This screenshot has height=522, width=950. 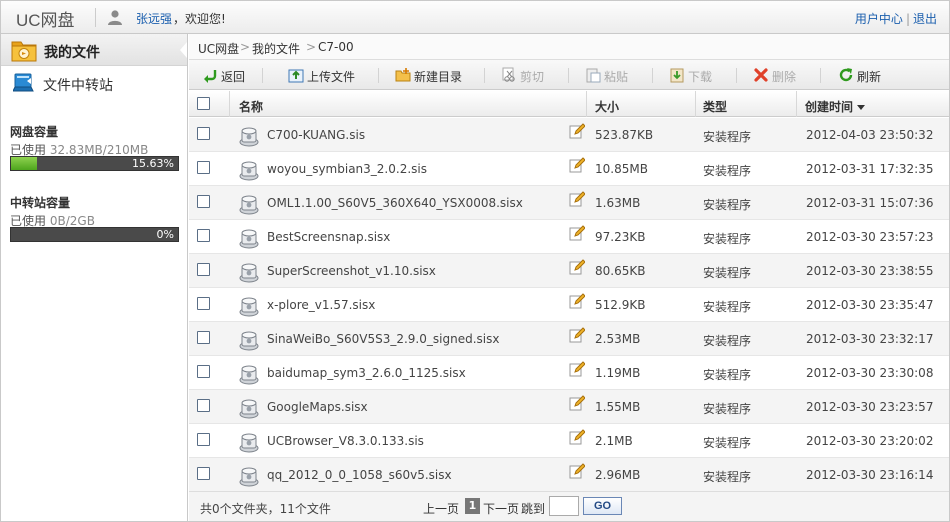 What do you see at coordinates (218, 48) in the screenshot?
I see `breadcrumb-item-root: UC网盘` at bounding box center [218, 48].